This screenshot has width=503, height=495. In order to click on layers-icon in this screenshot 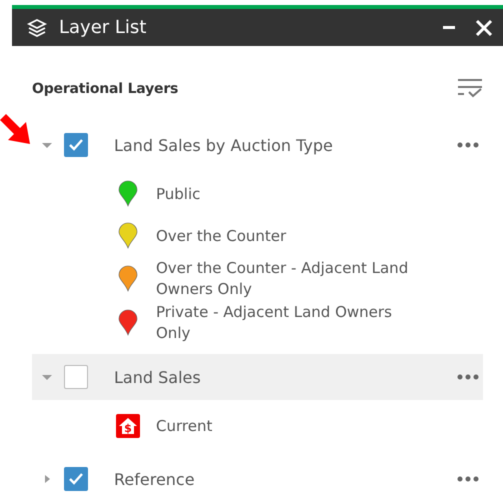, I will do `click(37, 28)`.